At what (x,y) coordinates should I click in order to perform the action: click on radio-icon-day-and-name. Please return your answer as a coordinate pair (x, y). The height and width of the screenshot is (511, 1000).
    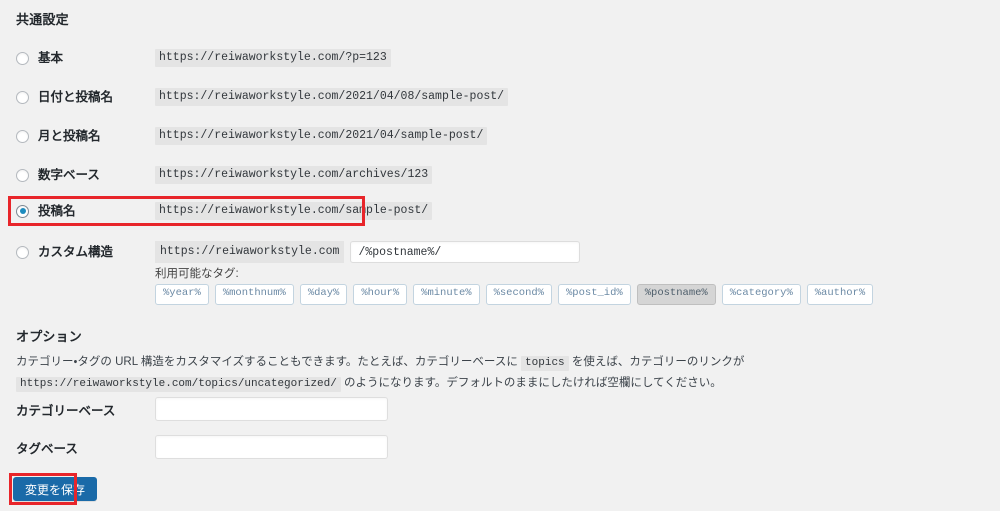
    Looking at the image, I should click on (22, 97).